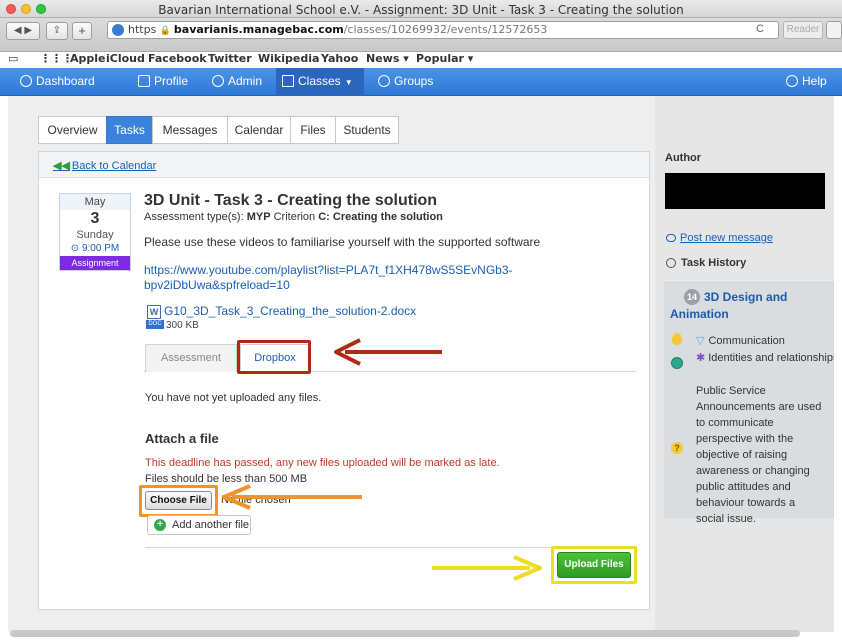  I want to click on post-new-message-link: Post new message, so click(719, 238).